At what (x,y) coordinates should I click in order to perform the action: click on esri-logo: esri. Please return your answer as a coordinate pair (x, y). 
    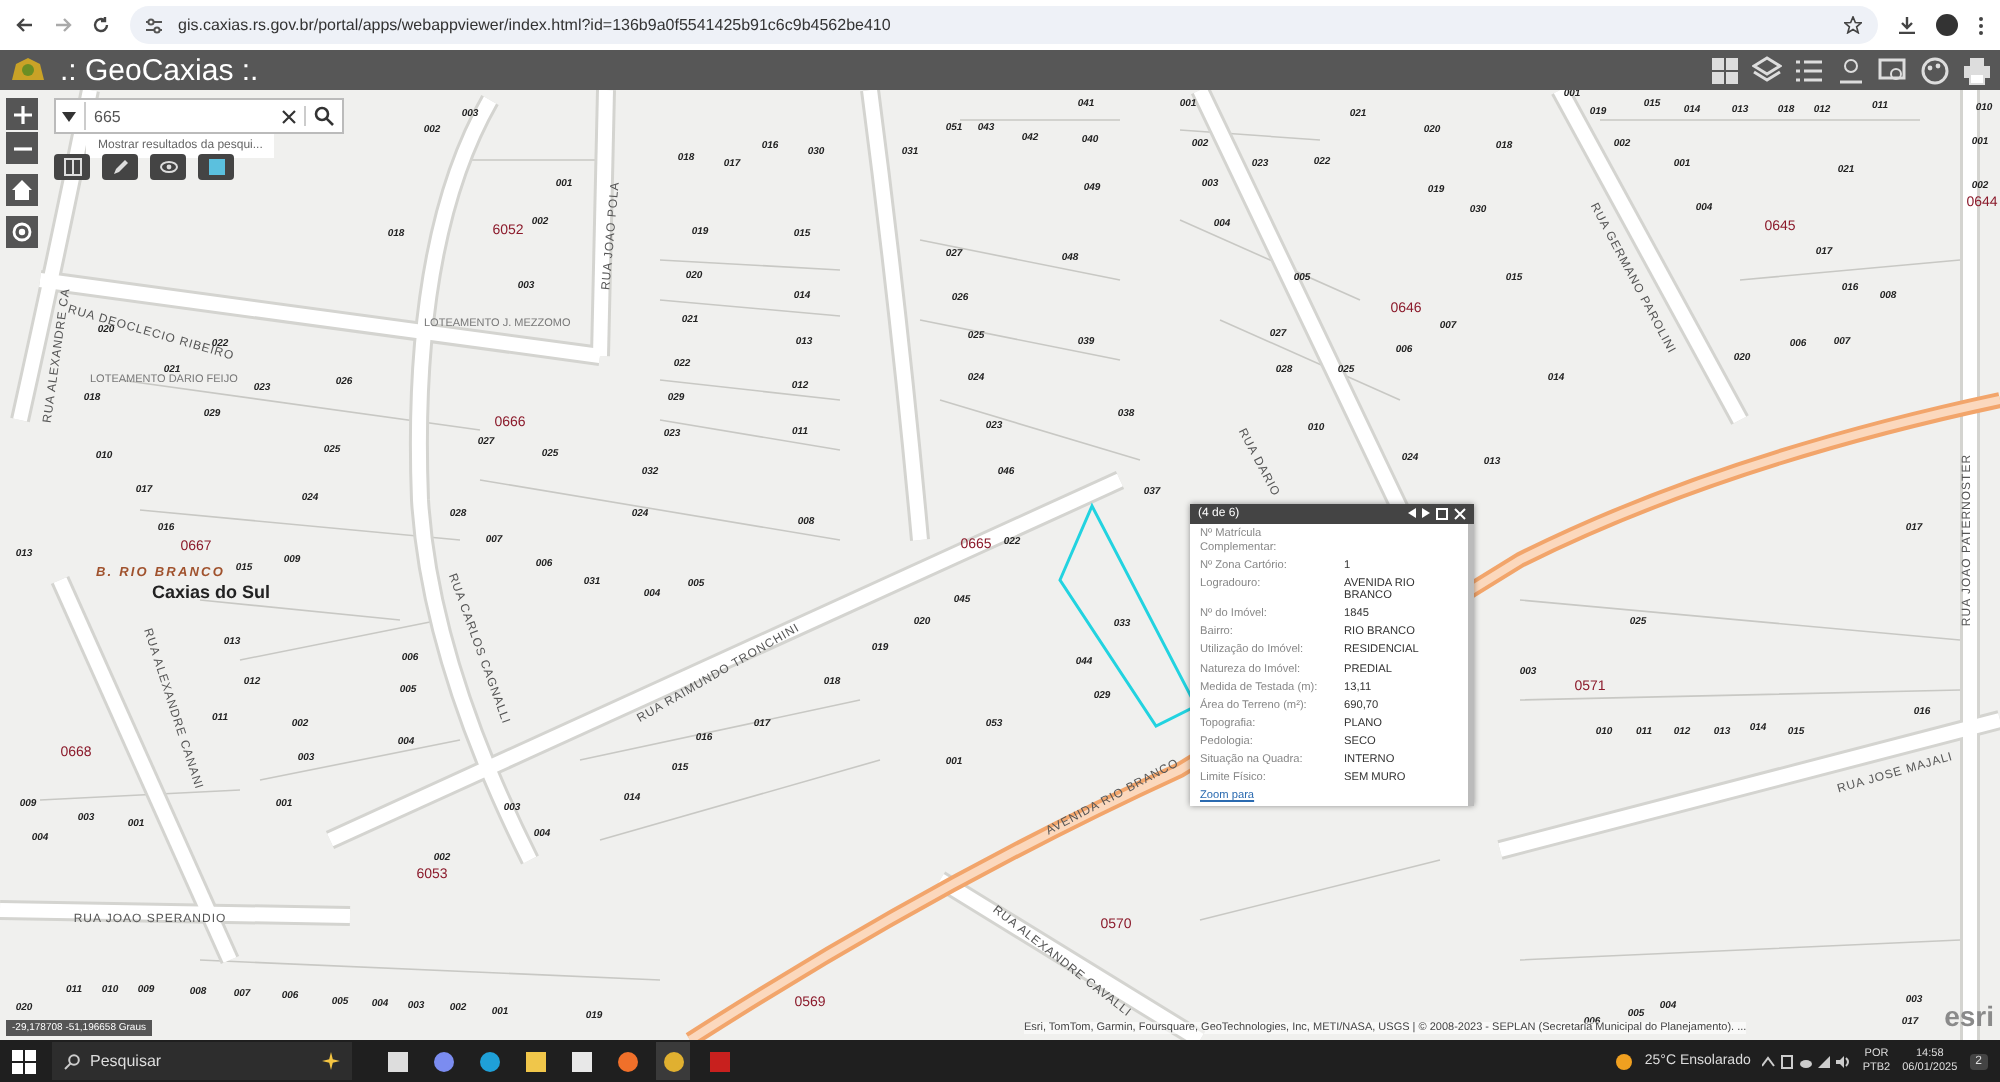
    Looking at the image, I should click on (1969, 1016).